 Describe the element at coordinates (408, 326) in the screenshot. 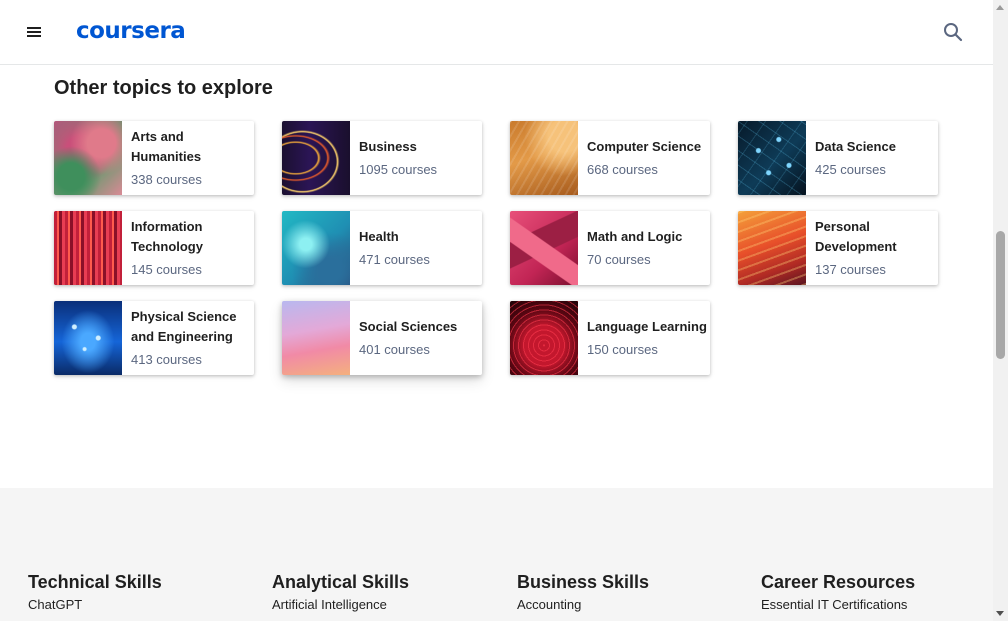

I see `topic-title: Social Sciences` at that location.